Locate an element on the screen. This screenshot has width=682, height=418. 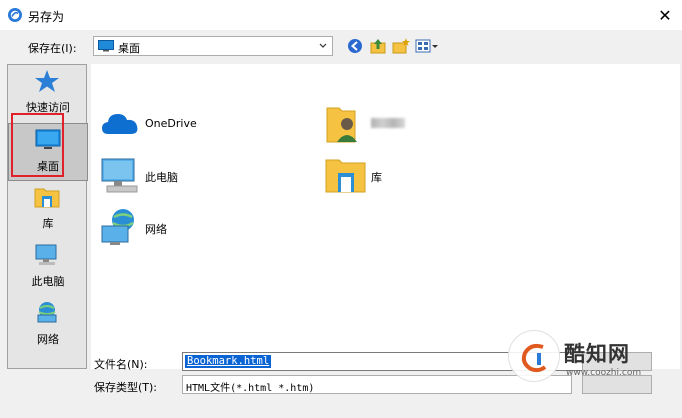
close-button: ✕ is located at coordinates (665, 15).